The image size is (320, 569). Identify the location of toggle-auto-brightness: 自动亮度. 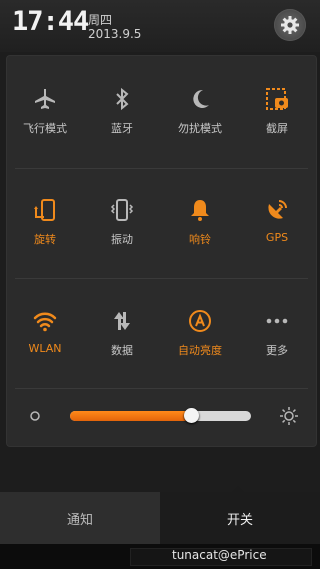
(200, 344).